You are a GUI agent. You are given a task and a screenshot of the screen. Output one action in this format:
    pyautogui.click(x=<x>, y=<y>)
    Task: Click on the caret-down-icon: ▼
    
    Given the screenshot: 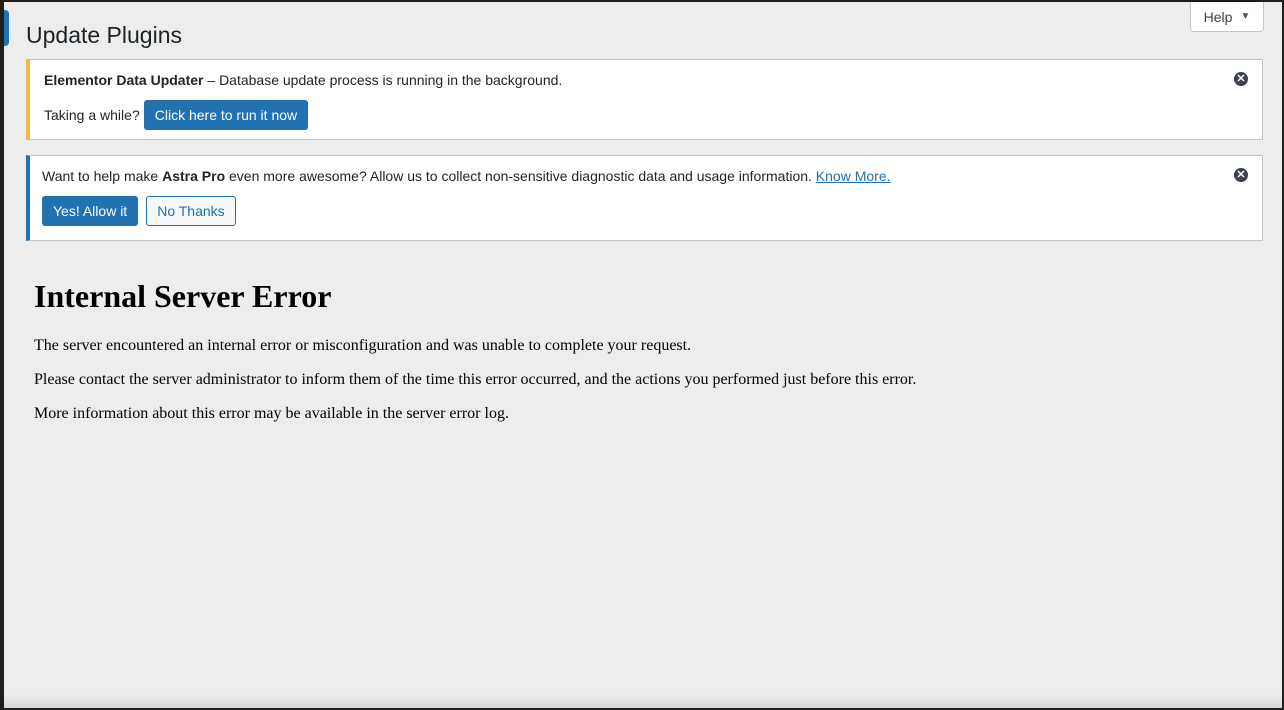 What is the action you would take?
    pyautogui.click(x=1245, y=16)
    